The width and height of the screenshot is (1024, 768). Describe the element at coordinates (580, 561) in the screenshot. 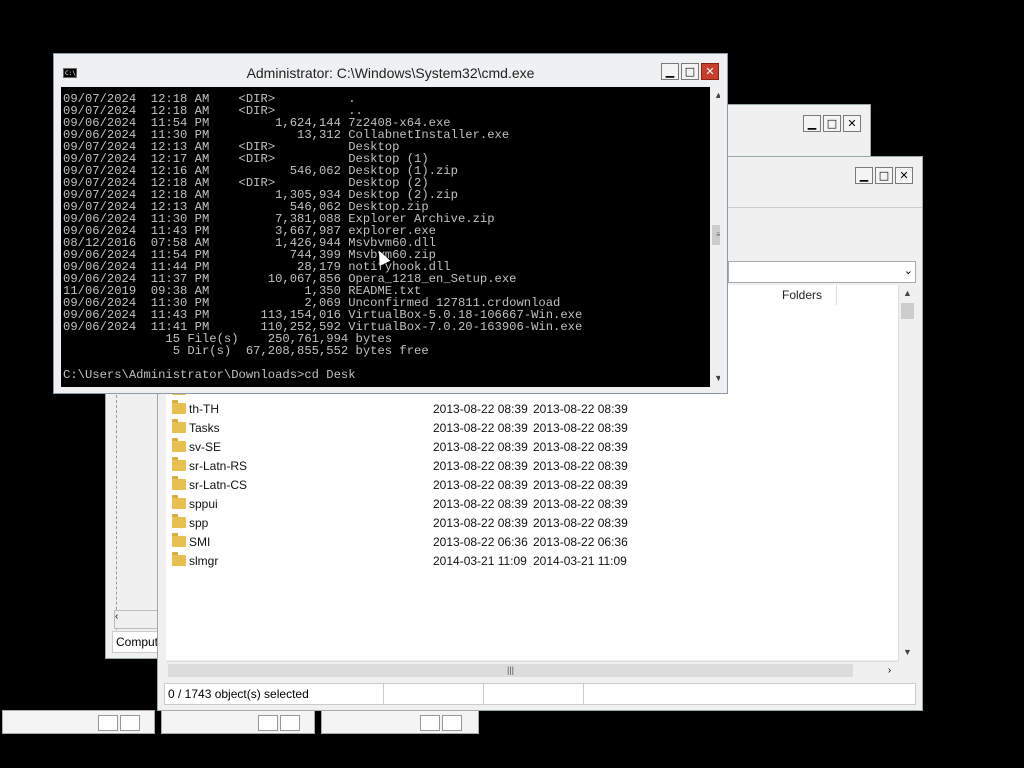

I see `date-modified: 2014-03-21 11:09` at that location.